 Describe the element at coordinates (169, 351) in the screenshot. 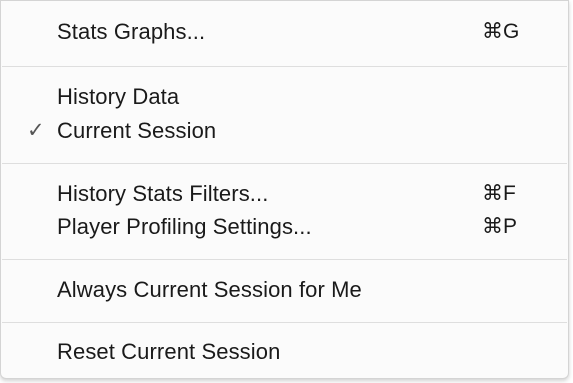

I see `menu-item-label: Reset Current Session` at that location.